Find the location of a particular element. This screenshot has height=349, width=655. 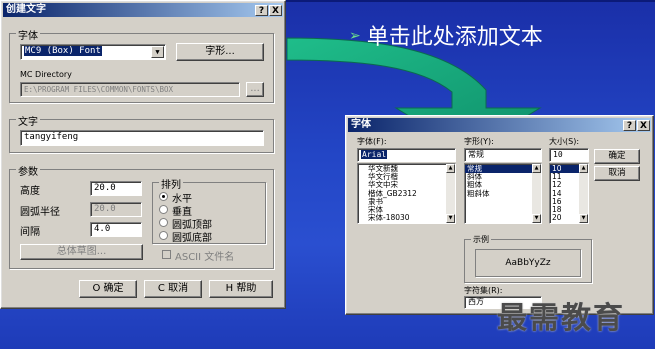

dialog-titlebar: 创建文字 ? X is located at coordinates (143, 10).